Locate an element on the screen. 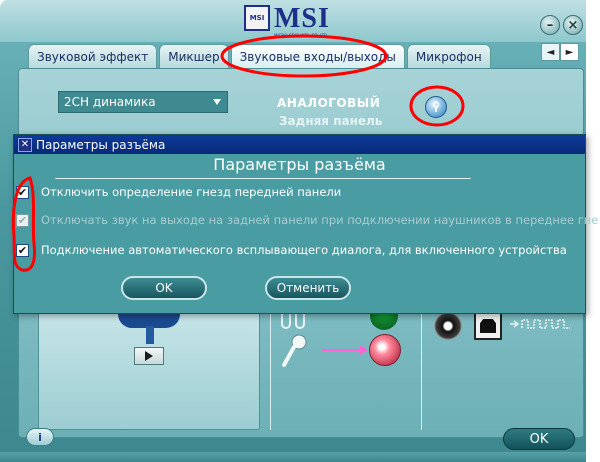 The height and width of the screenshot is (462, 600). dialog-title: Параметры разъёма is located at coordinates (101, 144).